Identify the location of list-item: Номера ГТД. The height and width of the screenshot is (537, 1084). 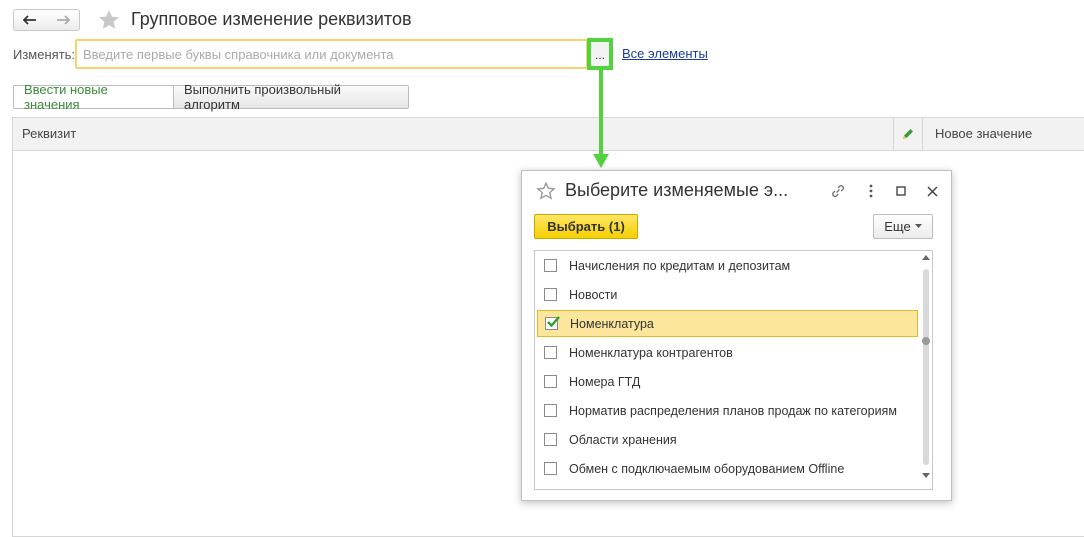
(727, 381).